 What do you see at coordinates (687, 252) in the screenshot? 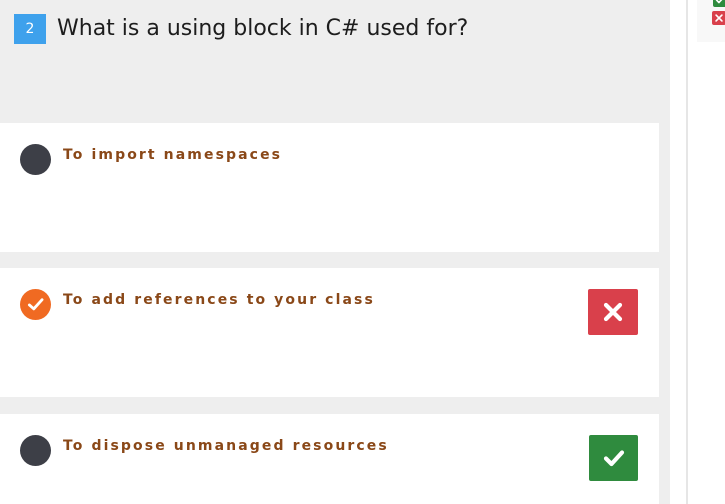
I see `panel-divider` at bounding box center [687, 252].